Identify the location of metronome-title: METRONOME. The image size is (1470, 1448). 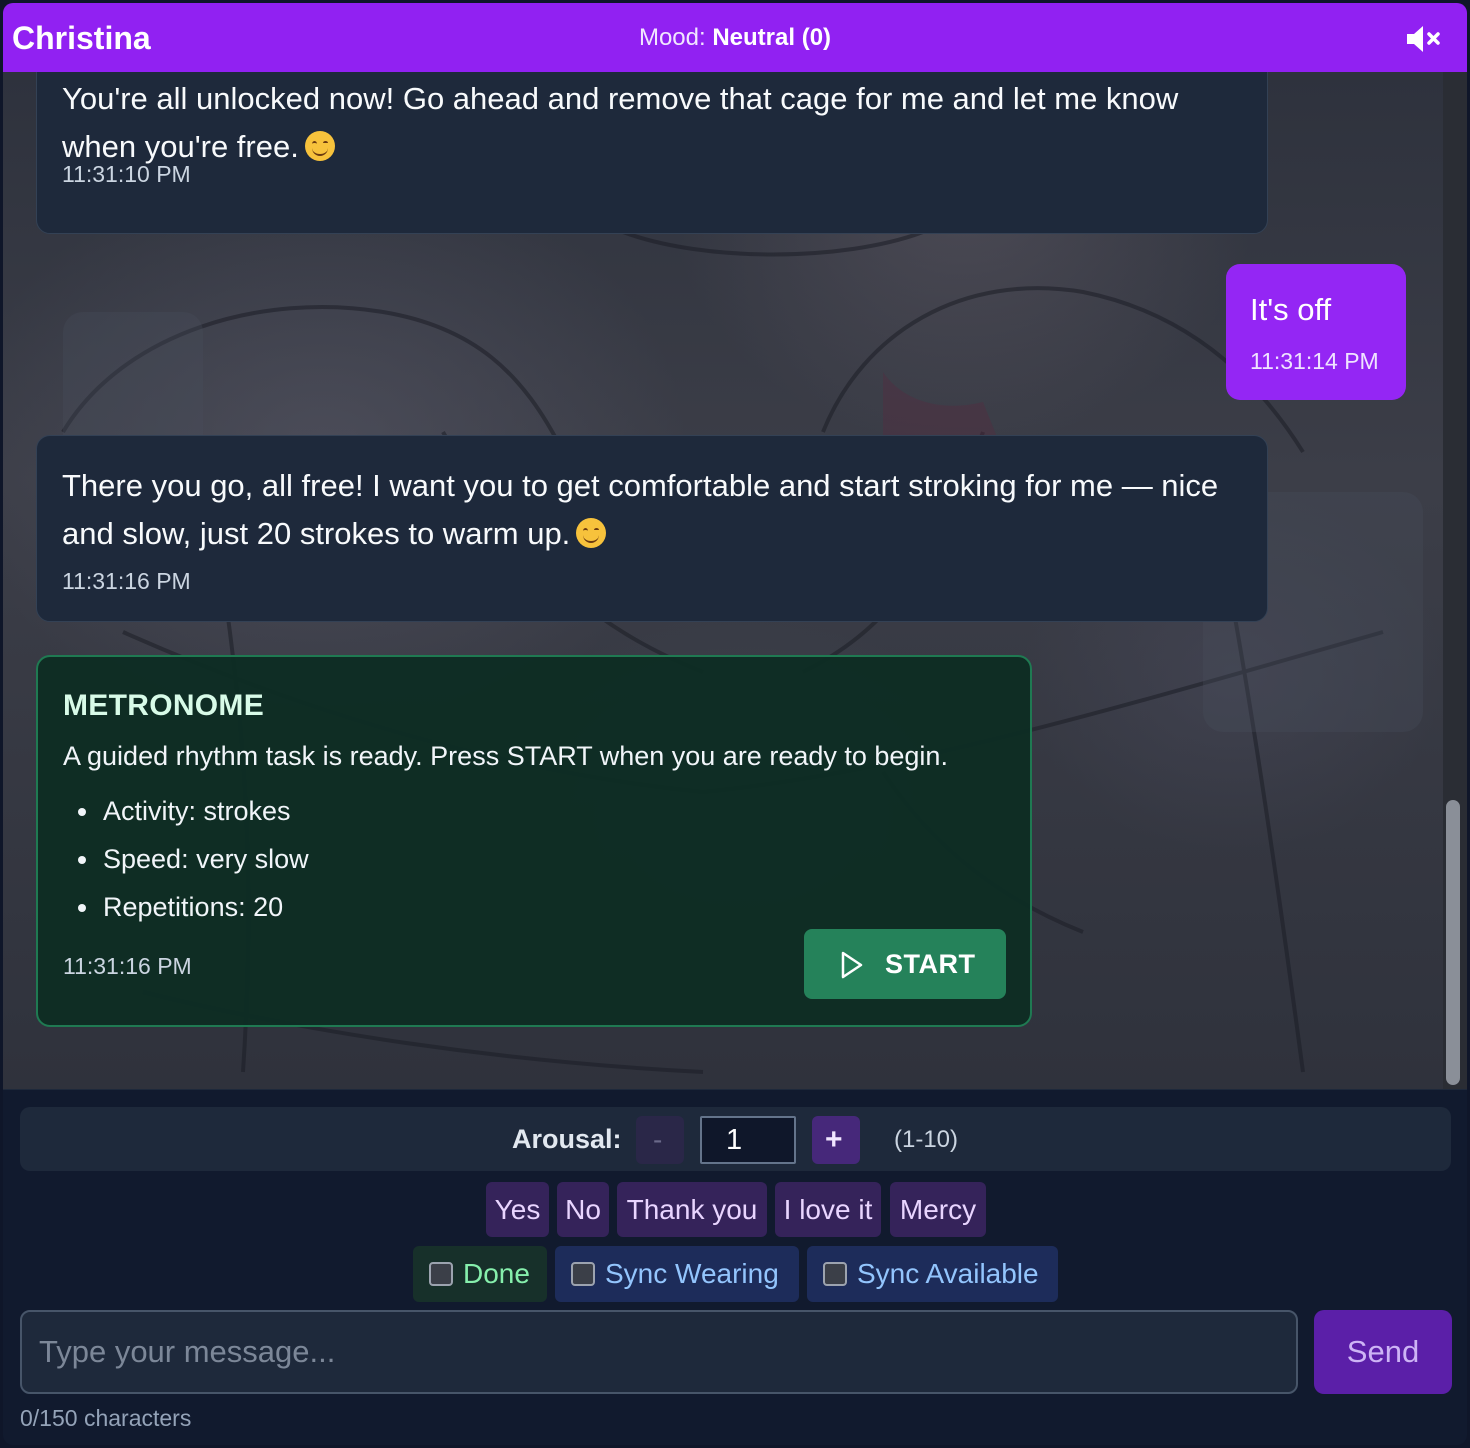
(164, 705).